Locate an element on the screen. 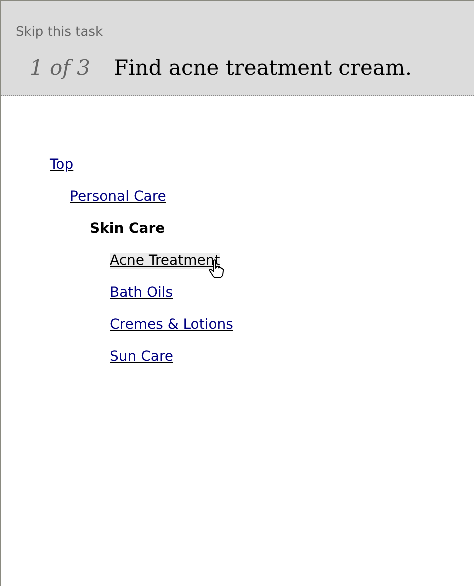  category-link: Bath Oils is located at coordinates (142, 293).